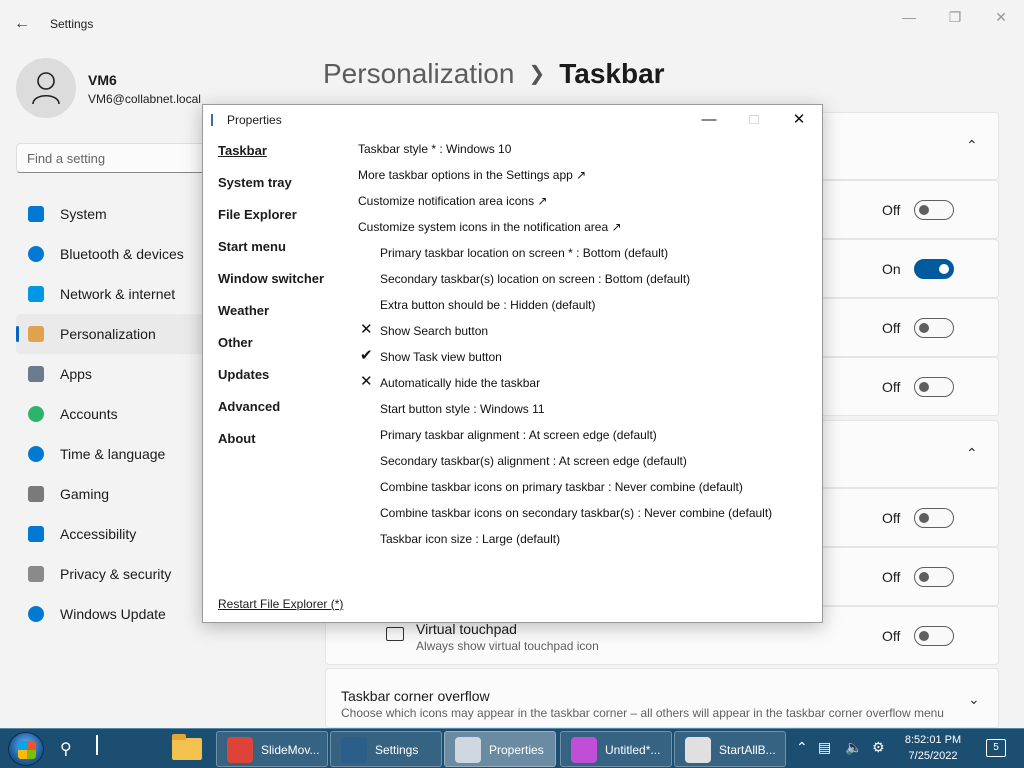 This screenshot has height=768, width=1024. Describe the element at coordinates (754, 120) in the screenshot. I see `dialog-maximize-button: □` at that location.